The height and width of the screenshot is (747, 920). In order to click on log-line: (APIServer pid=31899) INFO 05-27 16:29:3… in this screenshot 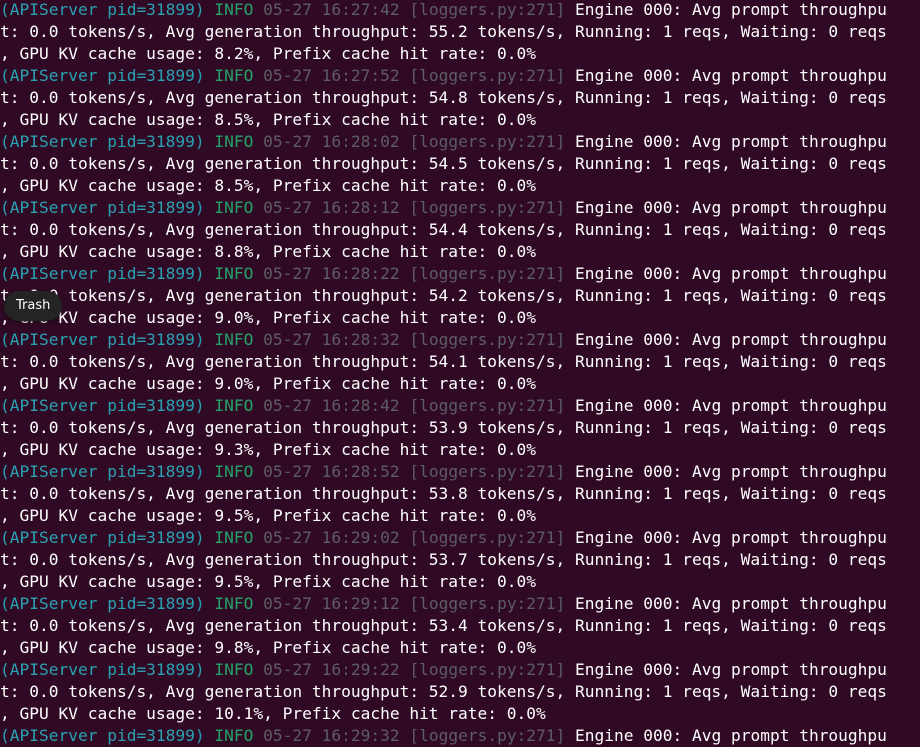, I will do `click(460, 736)`.